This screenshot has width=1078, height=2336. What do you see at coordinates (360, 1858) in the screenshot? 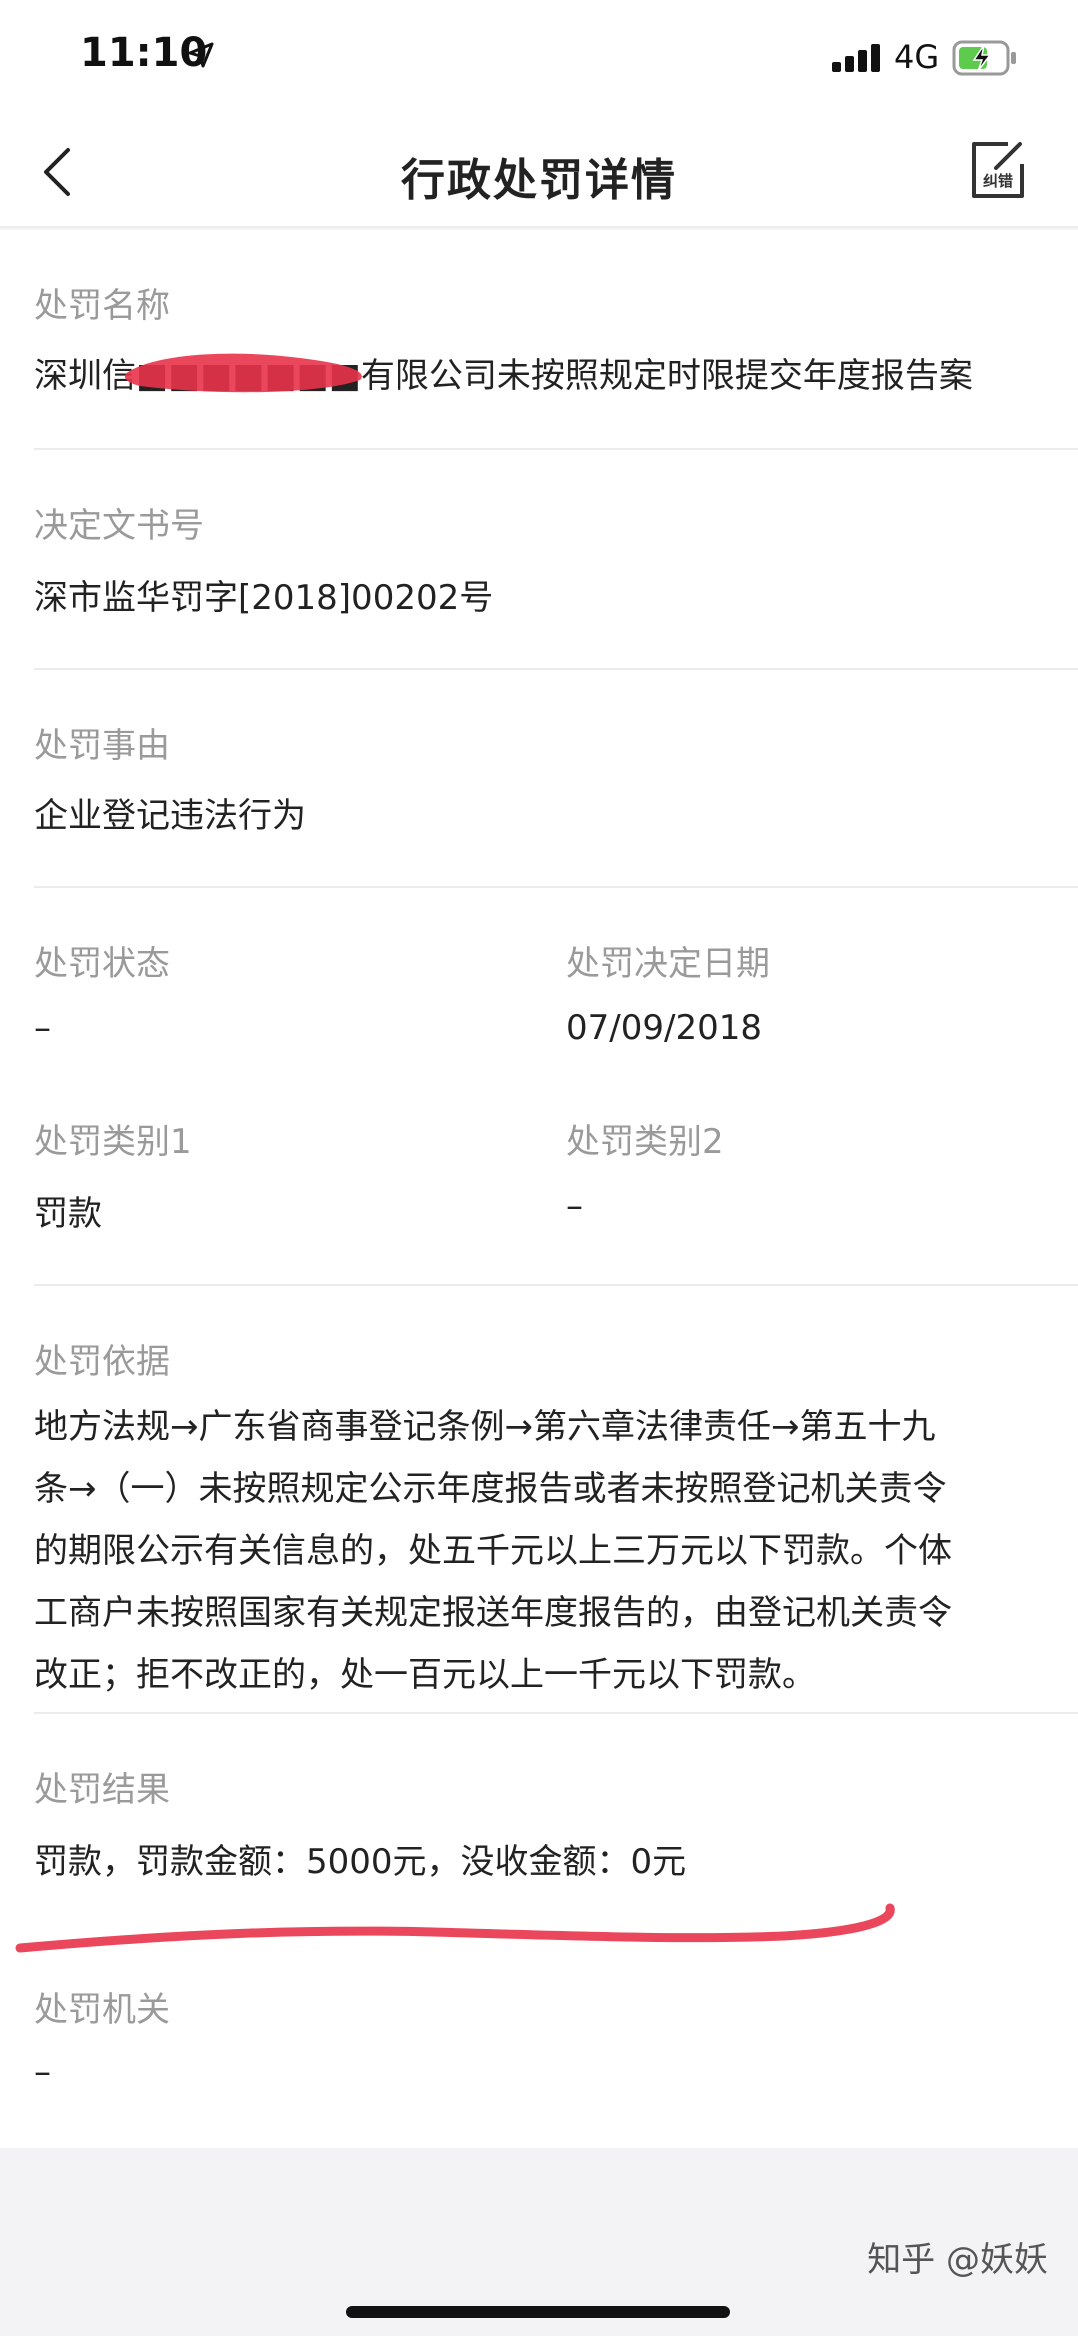
I see `penalty-result-value: 罚款，罚款金额：5000元，没收金额：0元` at bounding box center [360, 1858].